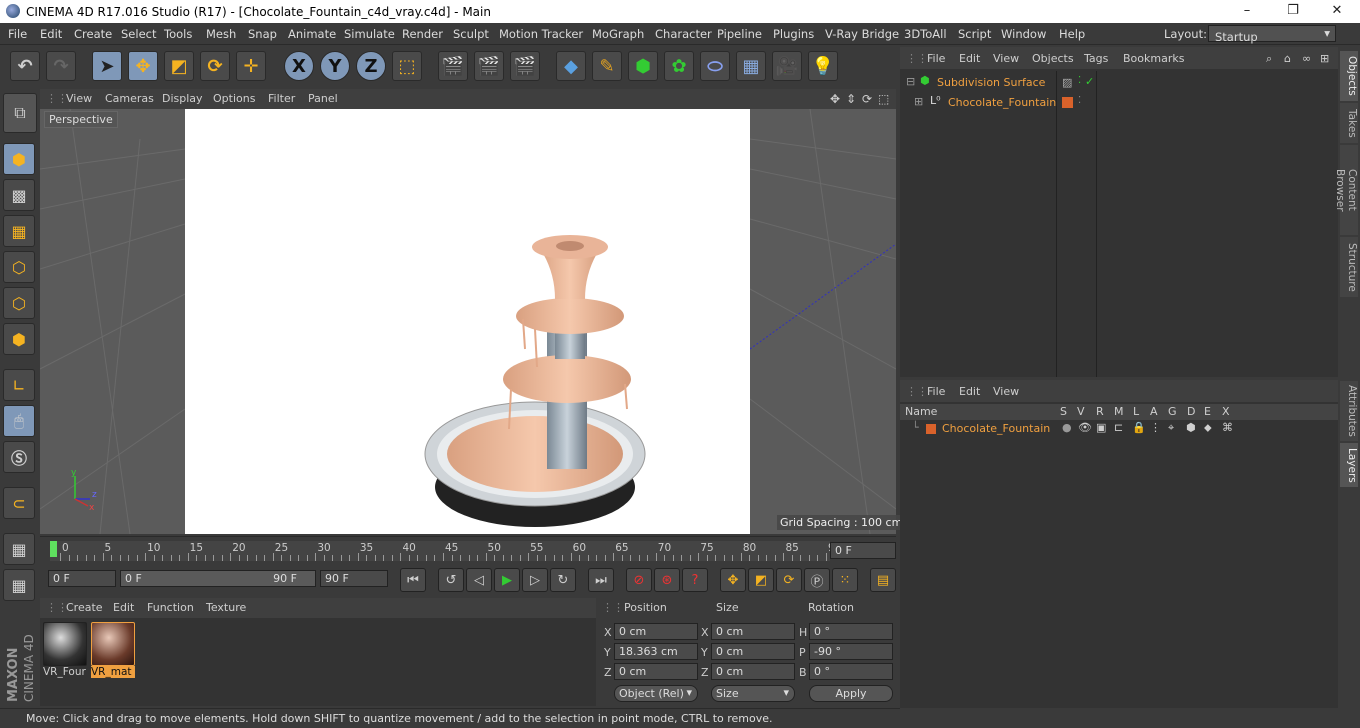  I want to click on material-swatch-selected, so click(113, 644).